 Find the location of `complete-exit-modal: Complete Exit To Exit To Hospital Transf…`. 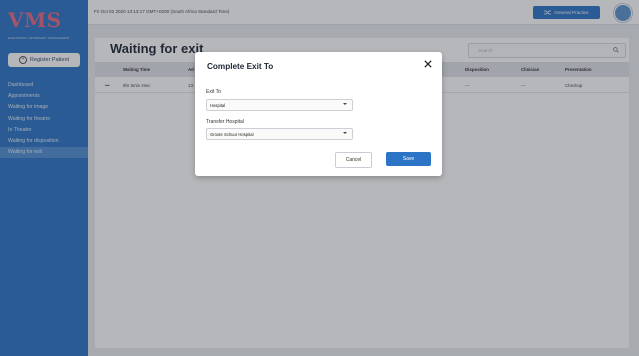

complete-exit-modal: Complete Exit To Exit To Hospital Transf… is located at coordinates (318, 114).